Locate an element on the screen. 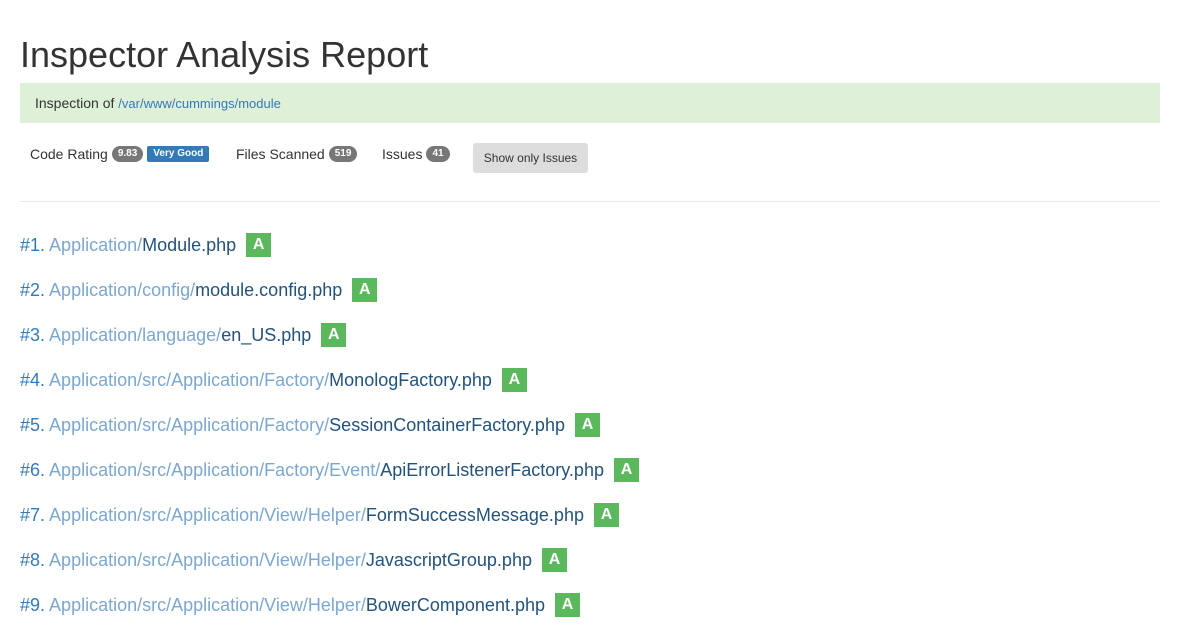  show-only-issues-button: Show only Issues is located at coordinates (530, 158).